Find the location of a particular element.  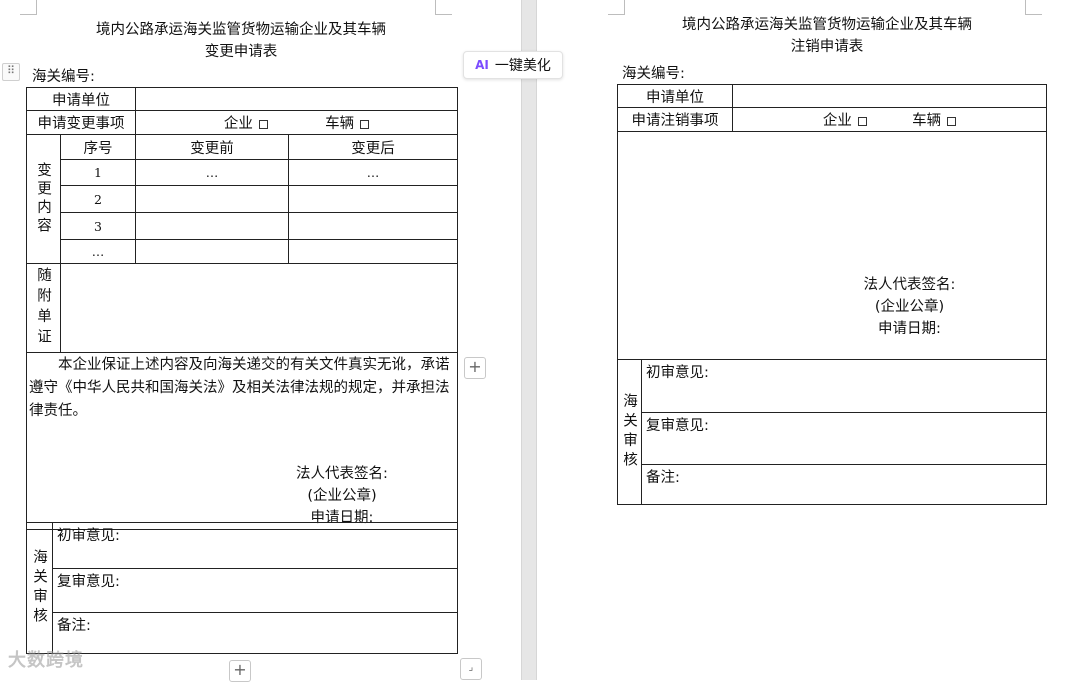

table-row-seq: 2 is located at coordinates (98, 199).